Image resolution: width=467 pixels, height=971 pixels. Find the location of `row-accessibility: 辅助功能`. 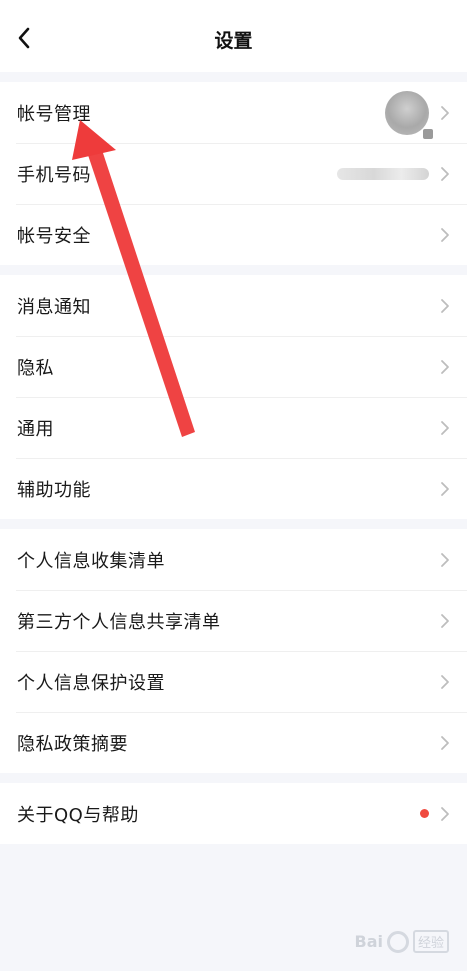

row-accessibility: 辅助功能 is located at coordinates (233, 488).